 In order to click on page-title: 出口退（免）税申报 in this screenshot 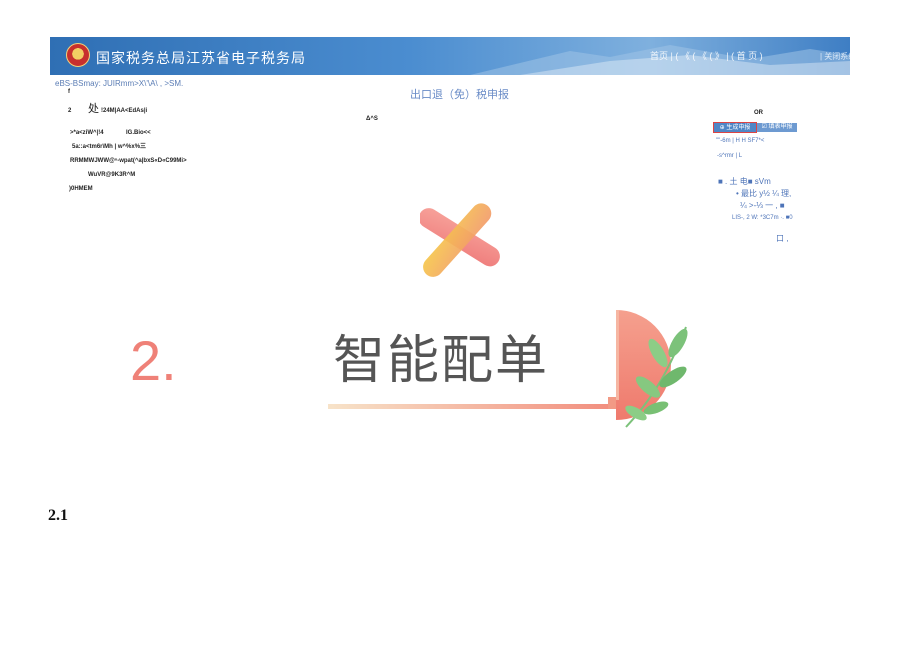, I will do `click(459, 95)`.